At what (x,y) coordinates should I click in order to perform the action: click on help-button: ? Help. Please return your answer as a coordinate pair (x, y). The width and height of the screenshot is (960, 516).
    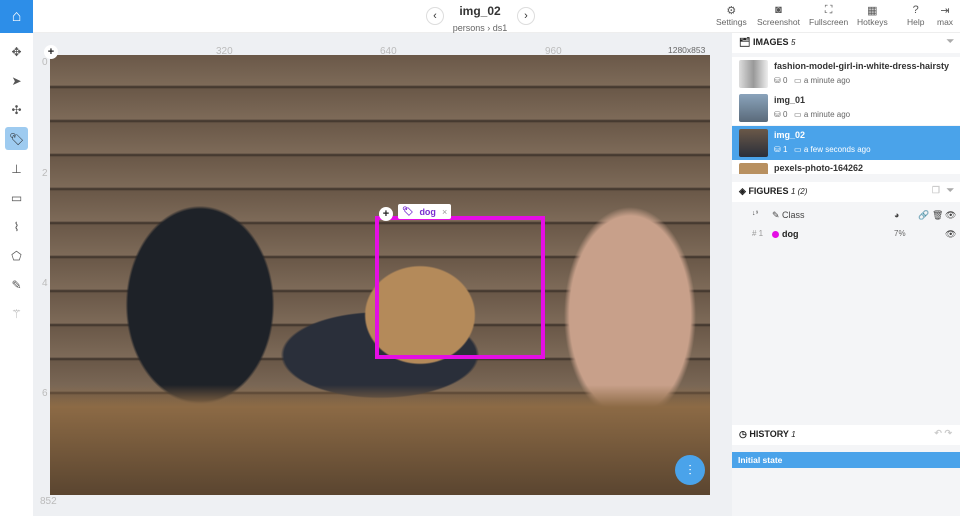
    Looking at the image, I should click on (915, 15).